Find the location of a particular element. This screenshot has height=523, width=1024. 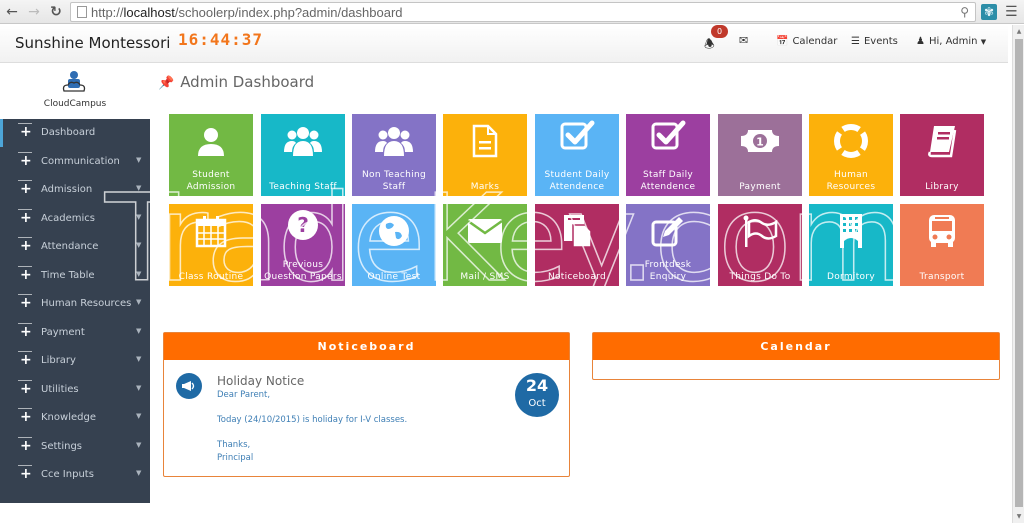

tile-things-do-to: Things Do To is located at coordinates (760, 245).